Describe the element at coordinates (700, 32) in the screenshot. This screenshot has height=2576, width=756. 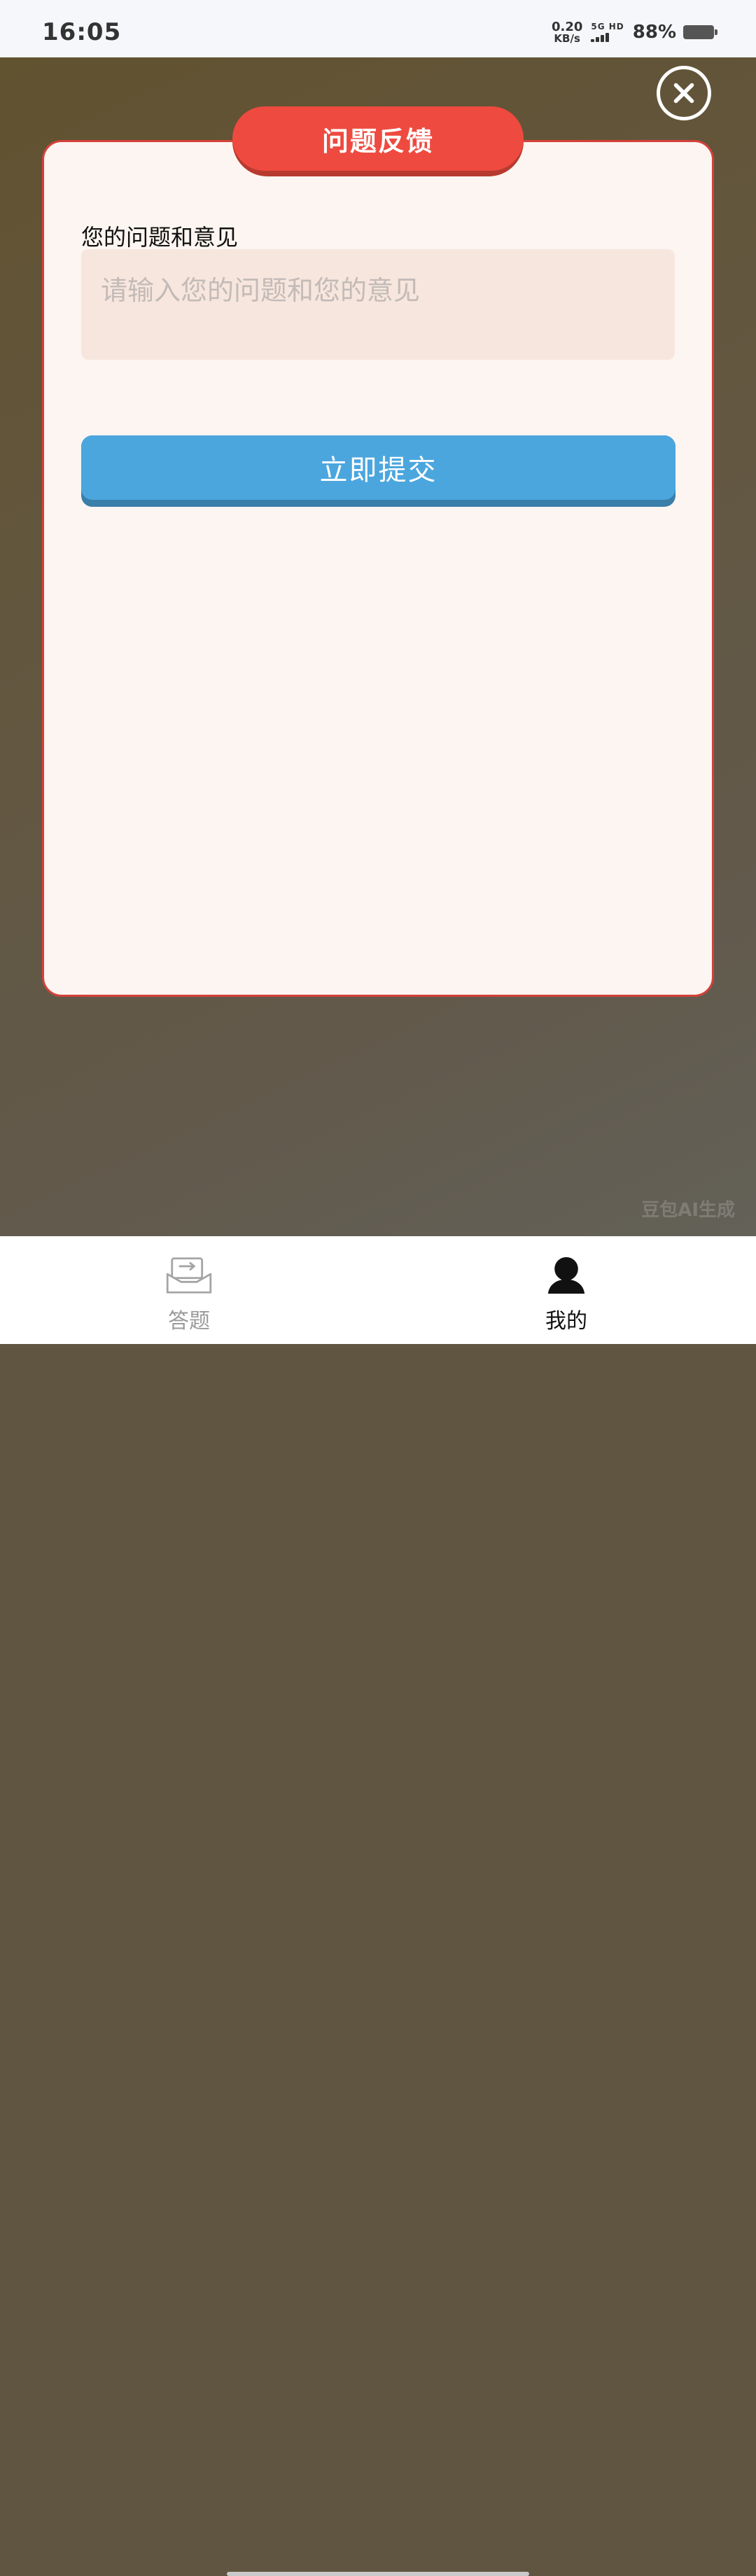
I see `battery-icon` at that location.